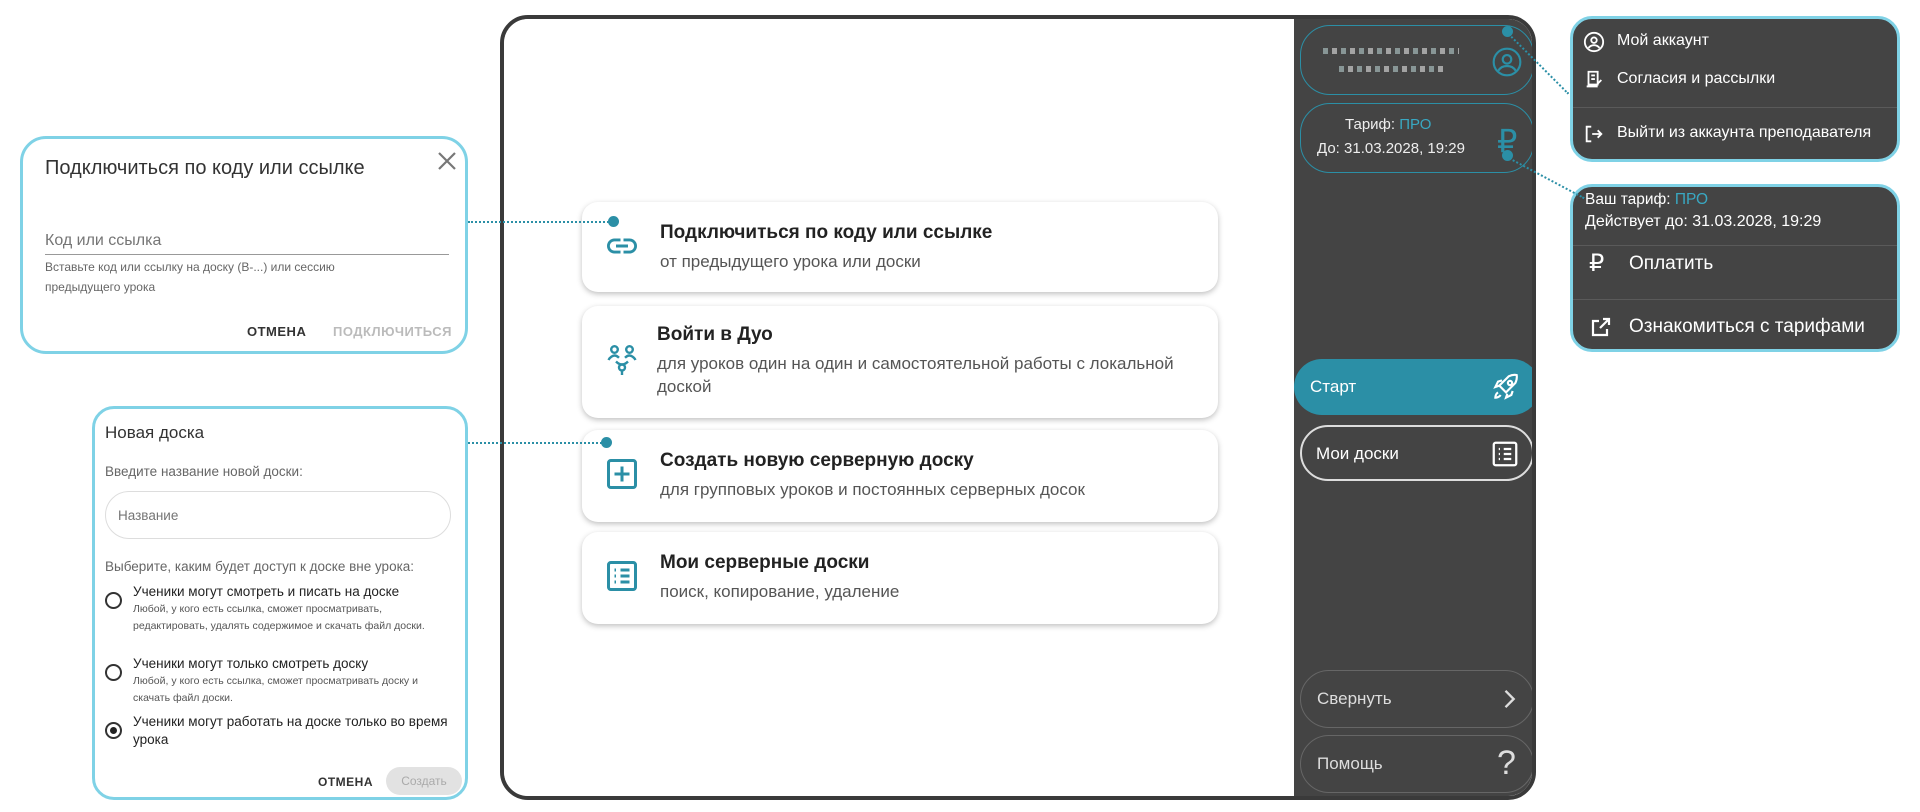 This screenshot has width=1920, height=812. What do you see at coordinates (1416, 764) in the screenshot?
I see `help-button: Помощь ?` at bounding box center [1416, 764].